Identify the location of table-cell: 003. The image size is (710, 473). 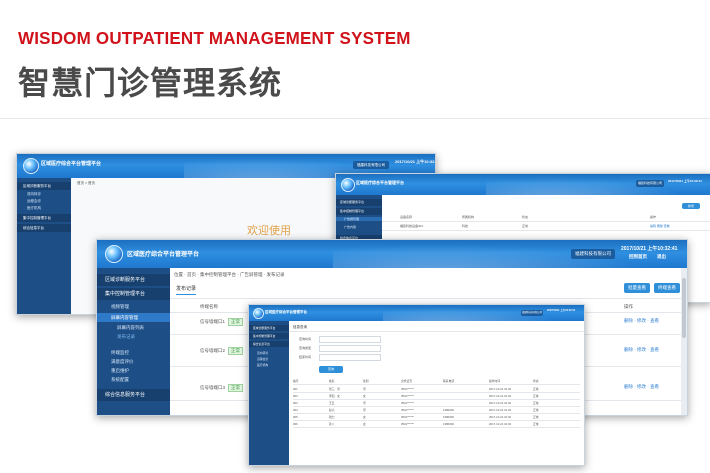
(295, 403).